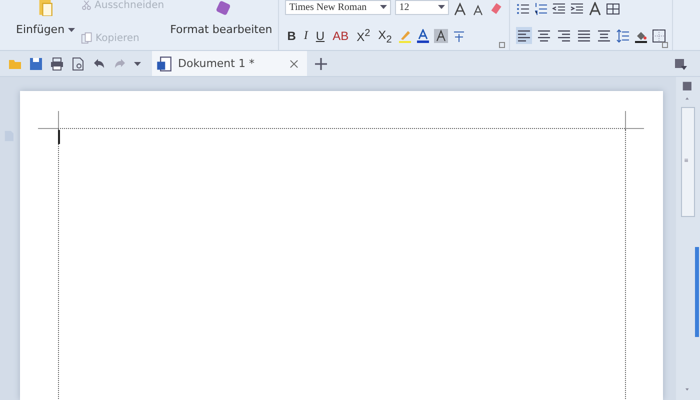  What do you see at coordinates (86, 38) in the screenshot?
I see `copy-icon` at bounding box center [86, 38].